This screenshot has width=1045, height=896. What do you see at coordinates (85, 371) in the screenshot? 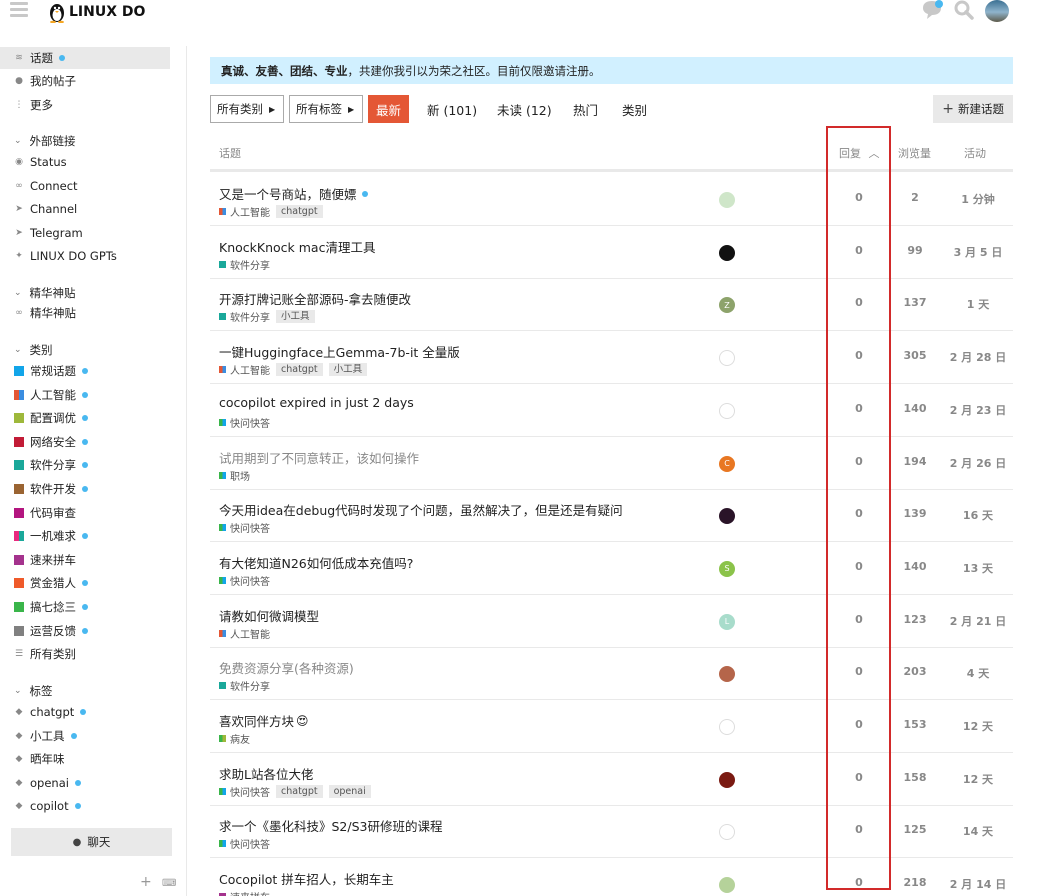
I see `sidebar-item-category: 常规话题` at bounding box center [85, 371].